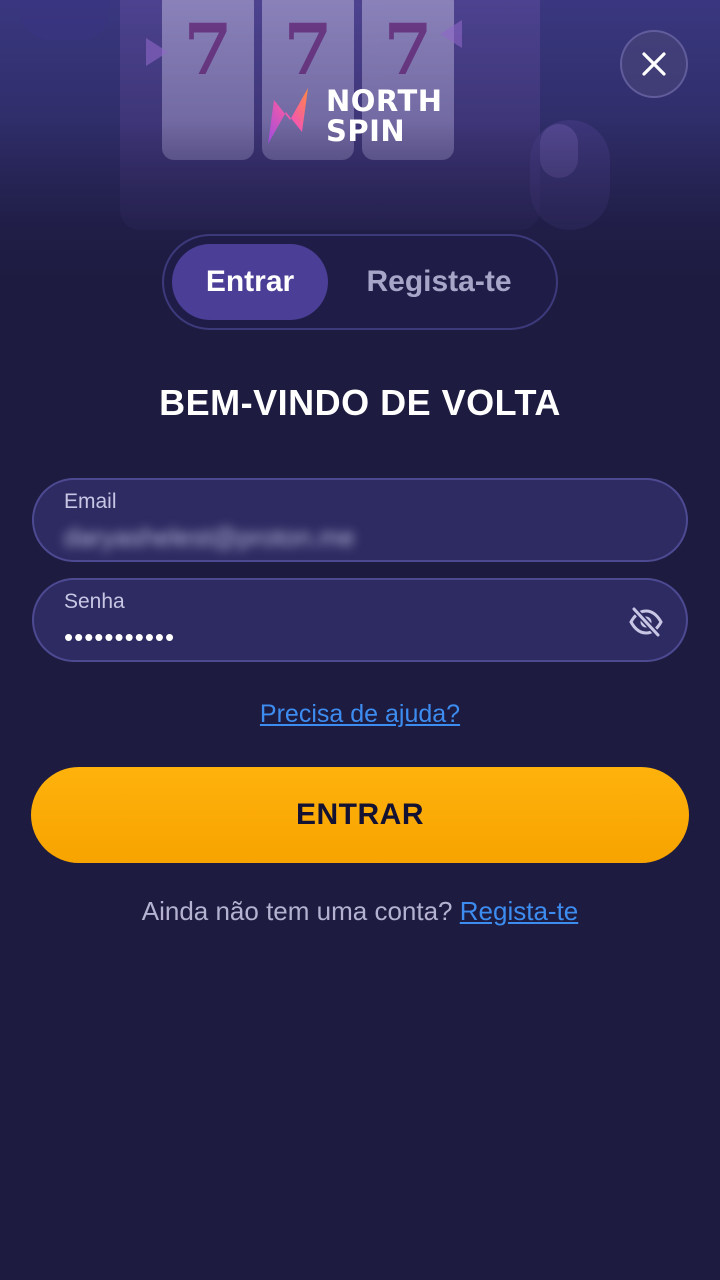  Describe the element at coordinates (519, 911) in the screenshot. I see `signup-link: Regista-te` at that location.